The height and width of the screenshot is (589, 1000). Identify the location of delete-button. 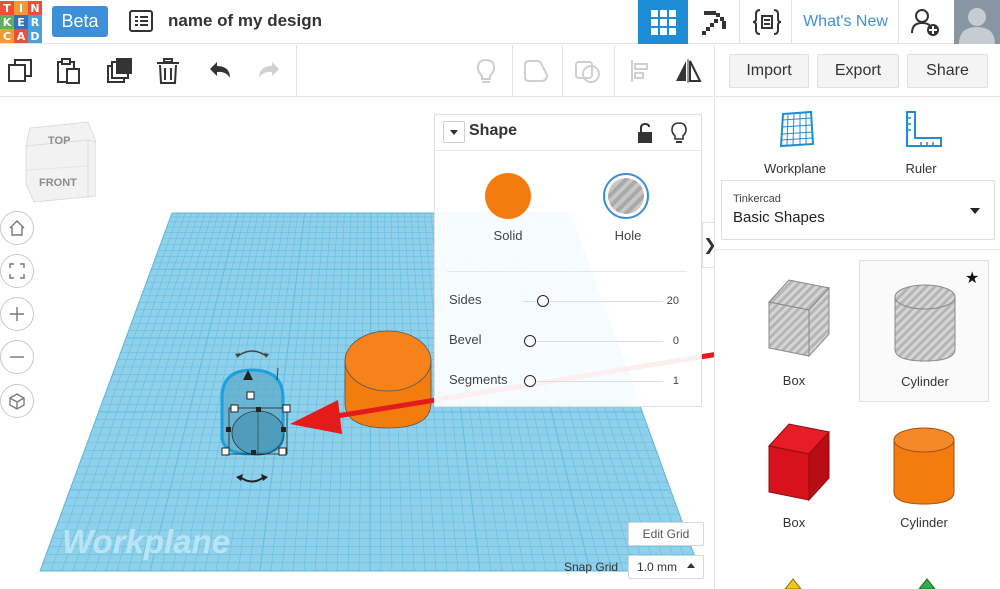
(168, 71).